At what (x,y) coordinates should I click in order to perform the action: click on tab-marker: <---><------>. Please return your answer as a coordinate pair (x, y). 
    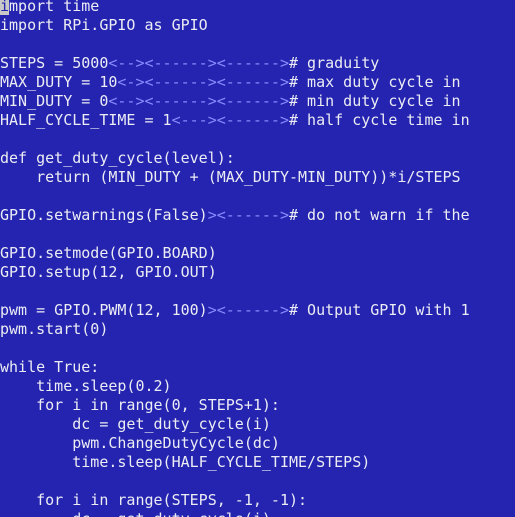
    Looking at the image, I should click on (230, 120).